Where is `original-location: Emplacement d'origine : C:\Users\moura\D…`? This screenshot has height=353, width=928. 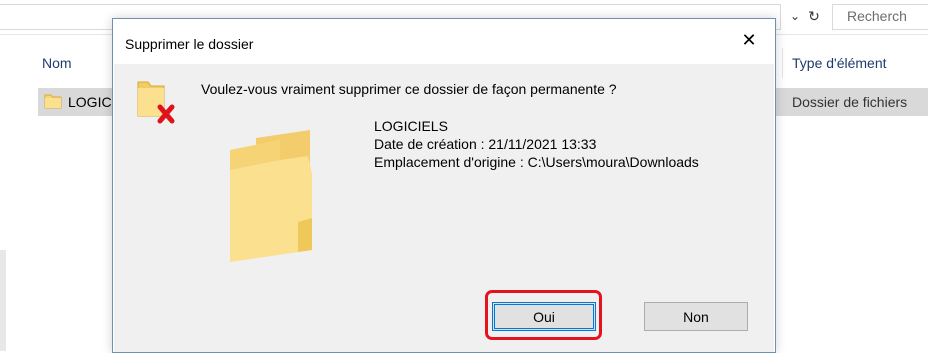
original-location: Emplacement d'origine : C:\Users\moura\D… is located at coordinates (536, 162).